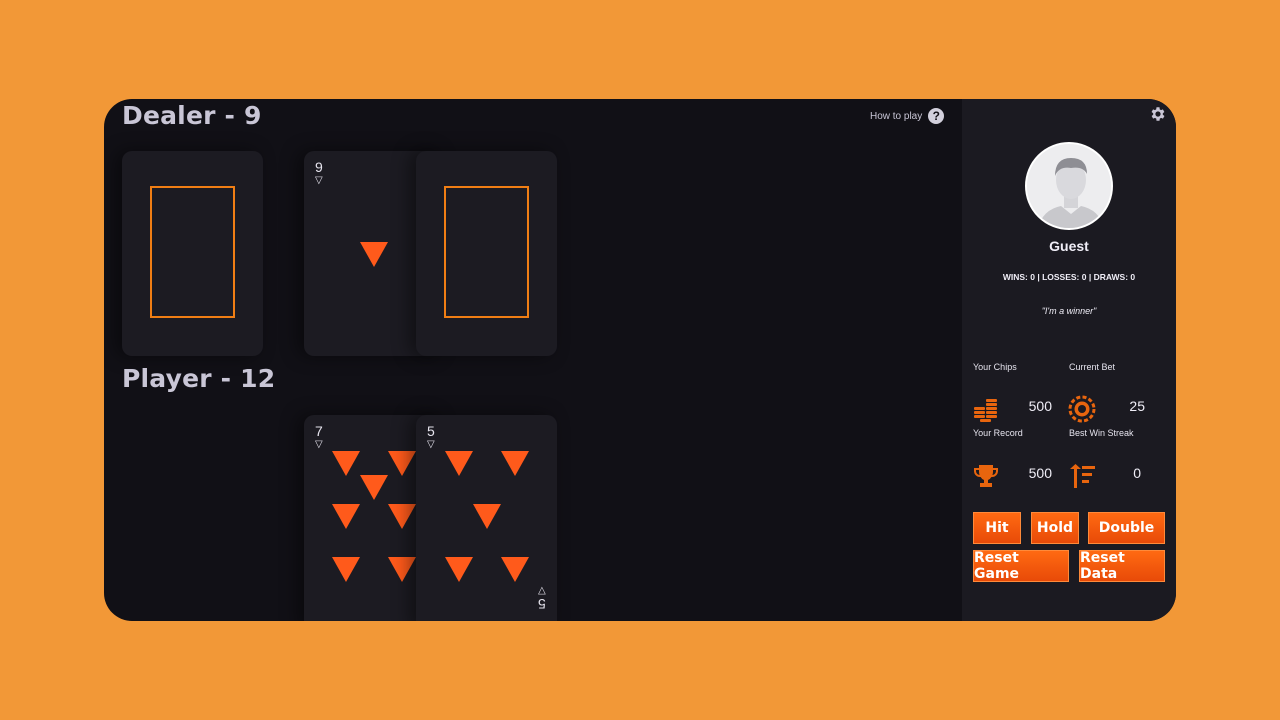  I want to click on chips-label: Your Chips, so click(995, 367).